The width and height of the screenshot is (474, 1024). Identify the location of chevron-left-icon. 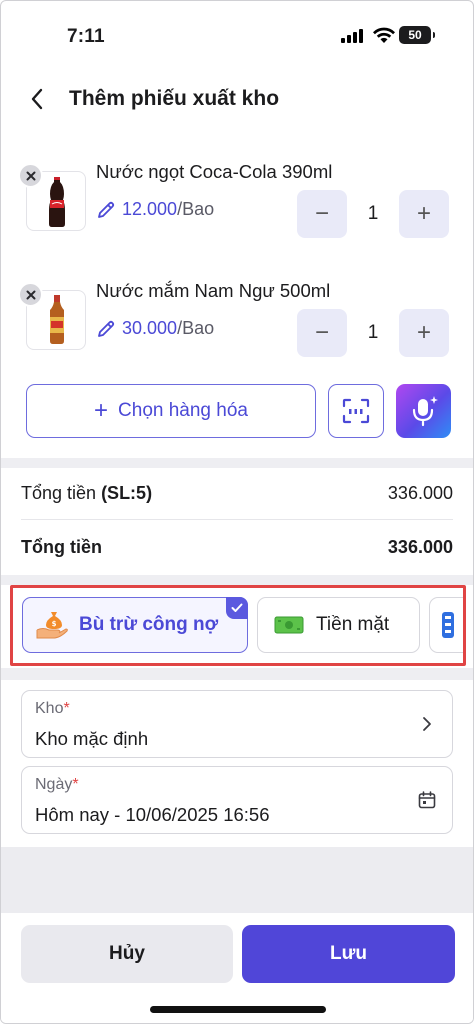
(37, 99).